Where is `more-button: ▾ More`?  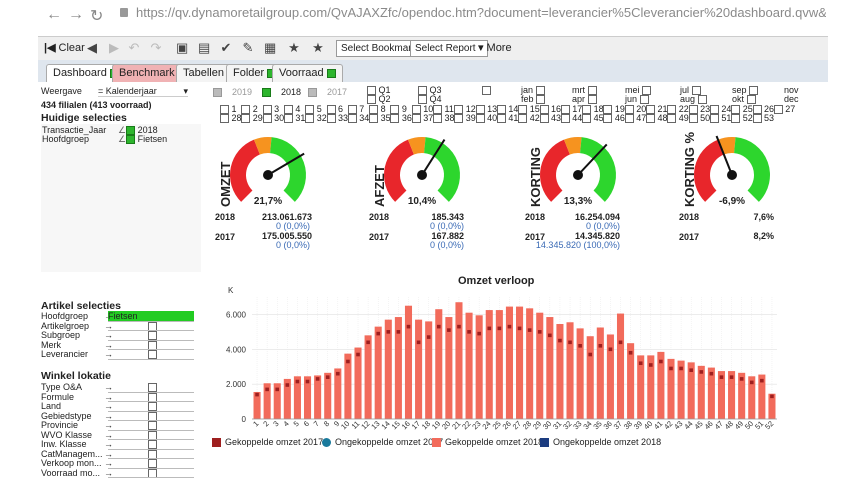
more-button: ▾ More is located at coordinates (495, 48).